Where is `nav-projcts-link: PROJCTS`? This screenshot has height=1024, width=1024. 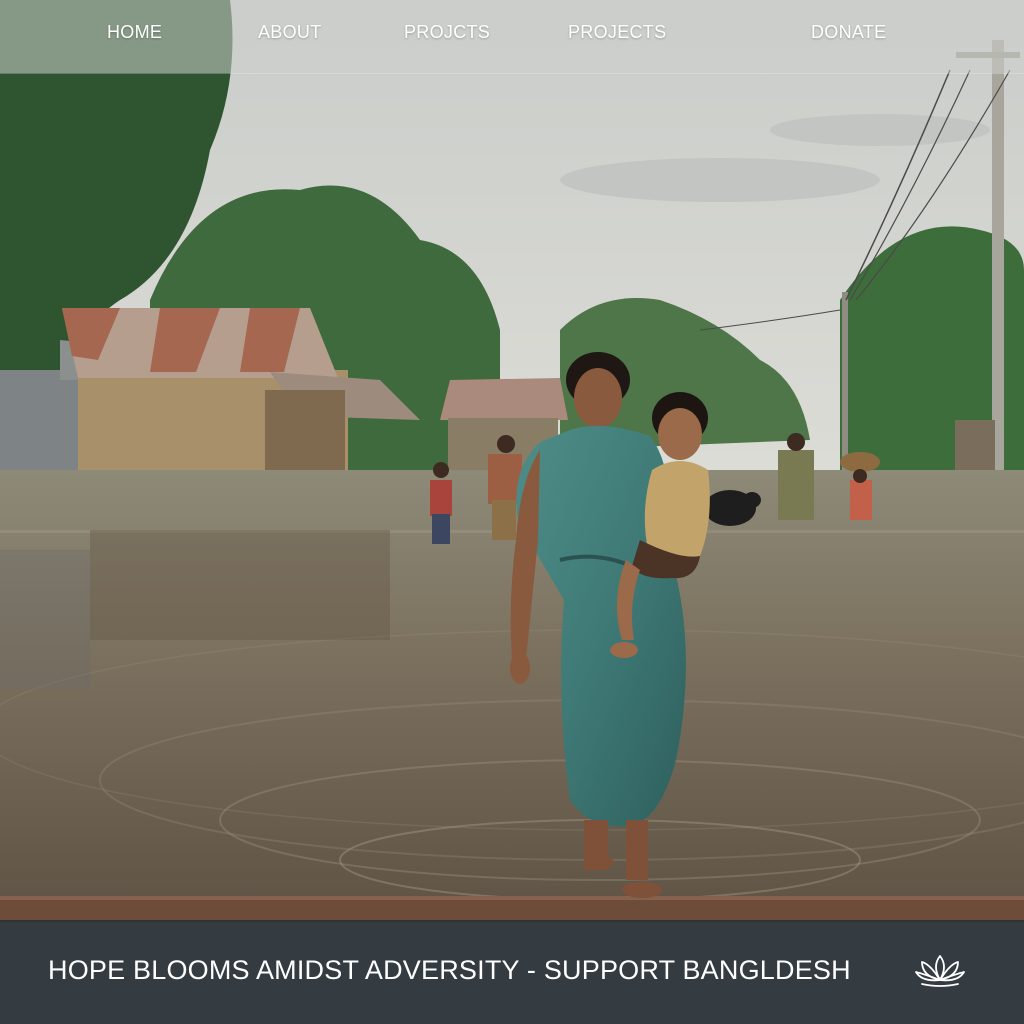 nav-projcts-link: PROJCTS is located at coordinates (447, 32).